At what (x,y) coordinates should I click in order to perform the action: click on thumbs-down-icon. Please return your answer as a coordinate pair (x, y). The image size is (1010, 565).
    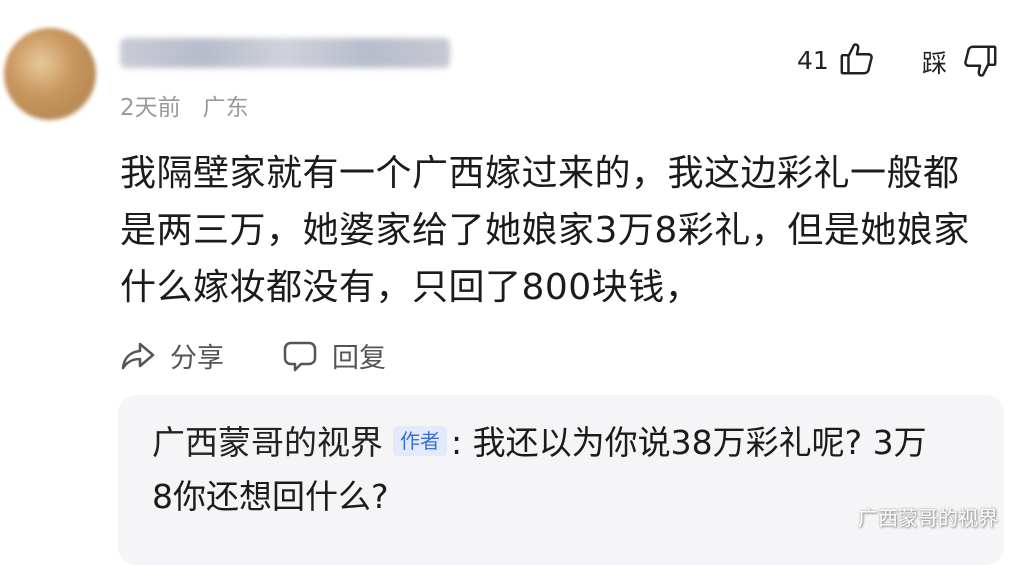
    Looking at the image, I should click on (980, 61).